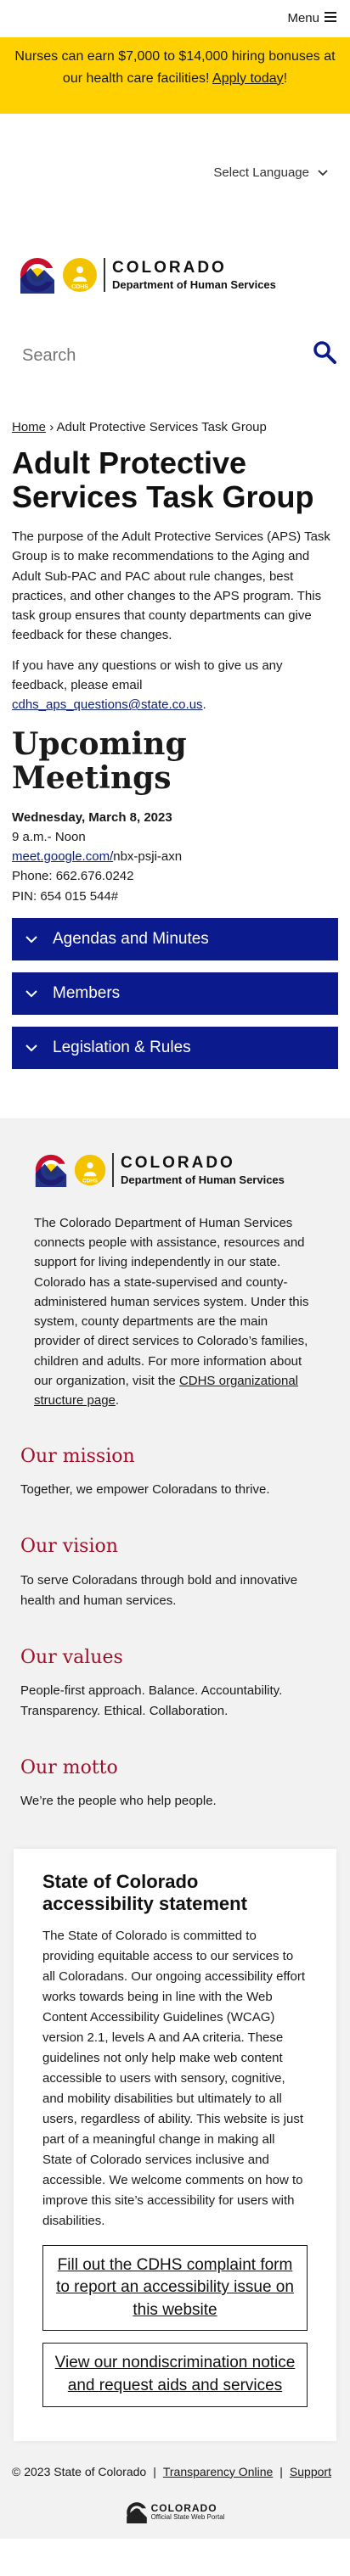  What do you see at coordinates (187, 2517) in the screenshot?
I see `portal-sub: Official State Web Portal` at bounding box center [187, 2517].